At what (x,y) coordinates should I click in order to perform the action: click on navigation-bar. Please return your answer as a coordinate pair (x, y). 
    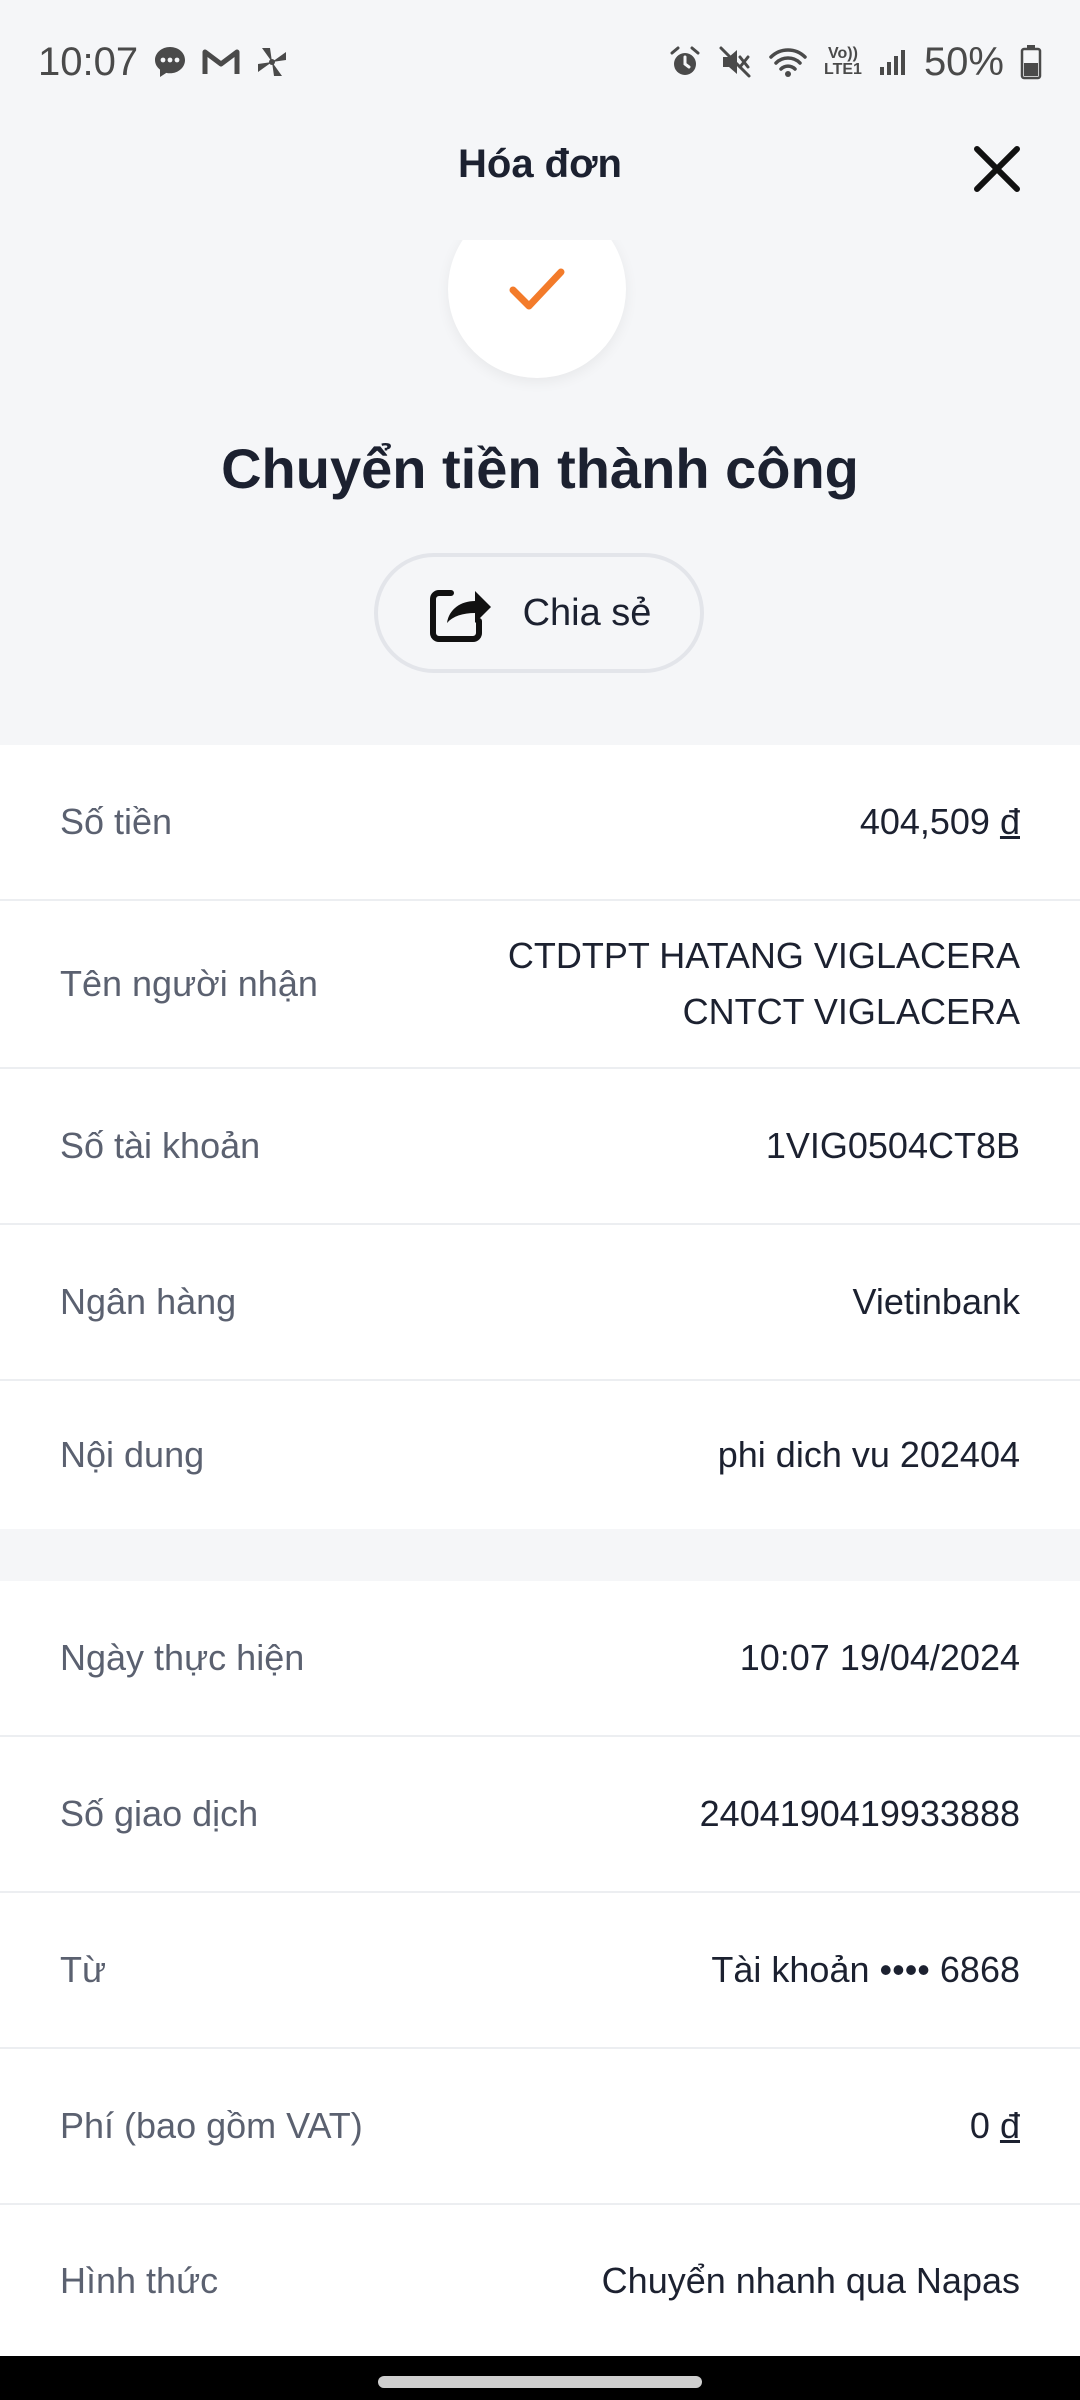
    Looking at the image, I should click on (540, 2378).